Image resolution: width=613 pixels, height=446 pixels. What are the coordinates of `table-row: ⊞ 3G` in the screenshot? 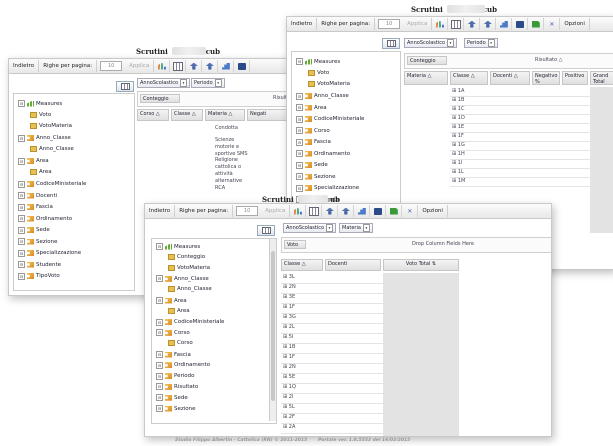 It's located at (289, 317).